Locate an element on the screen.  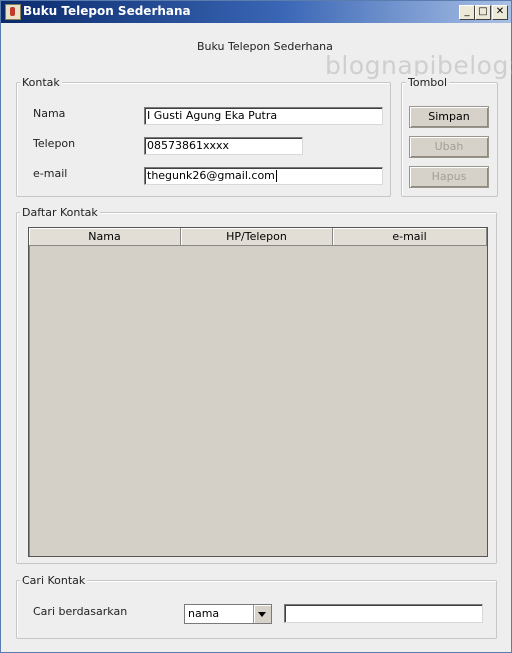
tombol-group-title: Tombol is located at coordinates (428, 82).